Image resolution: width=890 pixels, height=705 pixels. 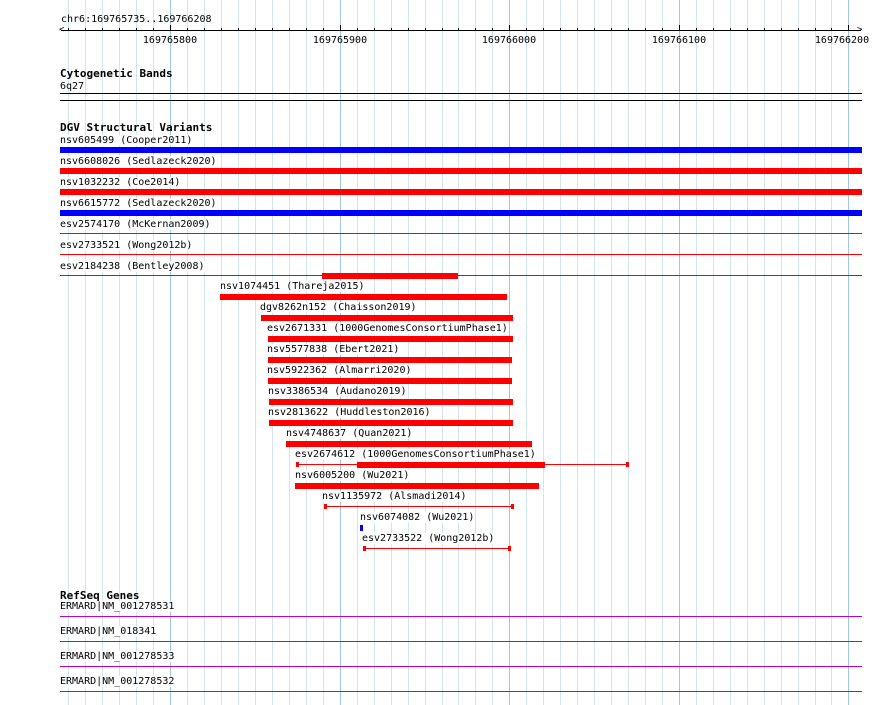 I want to click on refseq-gene-label: ERMARD|NM_018341, so click(x=108, y=631).